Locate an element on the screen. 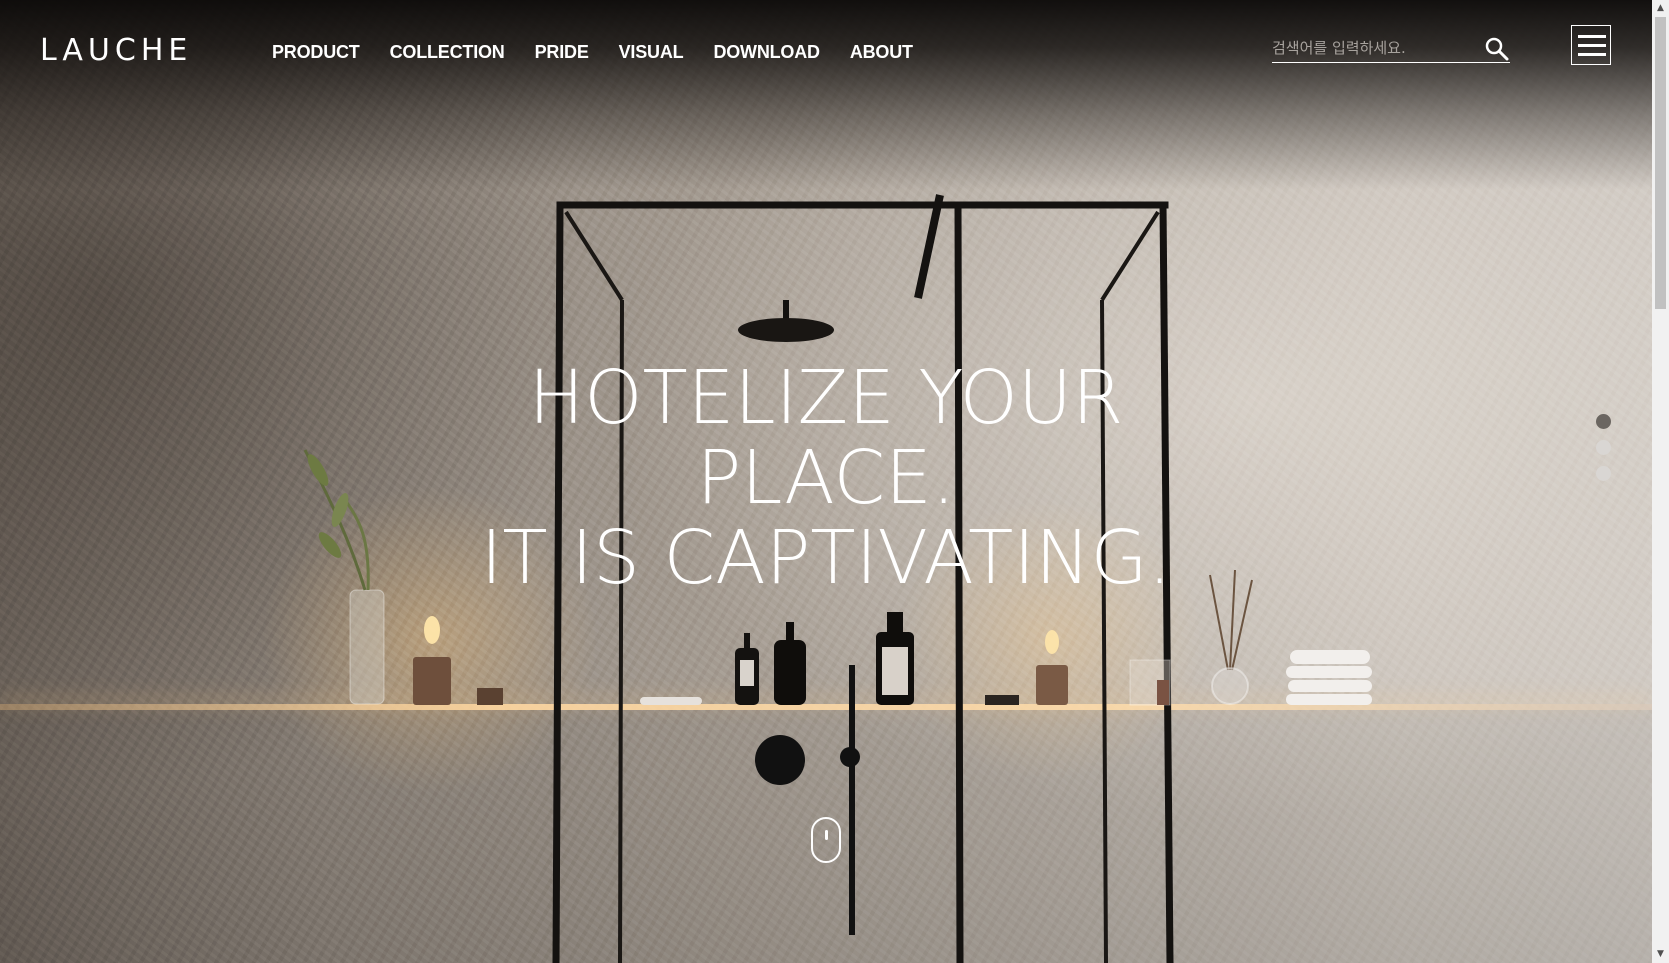 The image size is (1669, 963). shower-mixer is located at coordinates (780, 760).